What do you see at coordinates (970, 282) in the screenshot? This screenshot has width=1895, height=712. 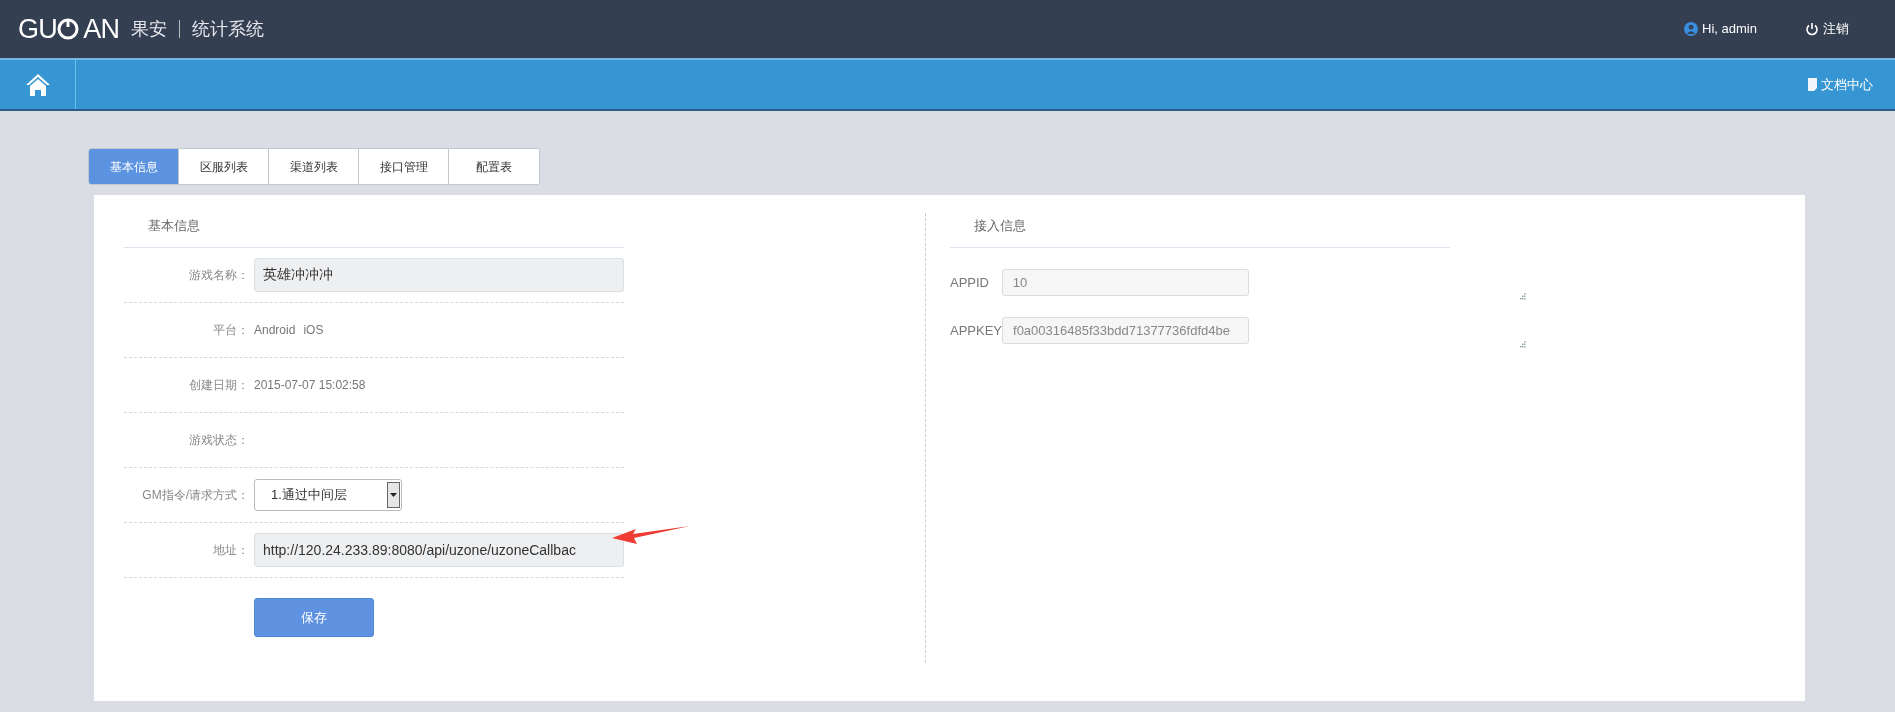 I see `field-label: APPID` at bounding box center [970, 282].